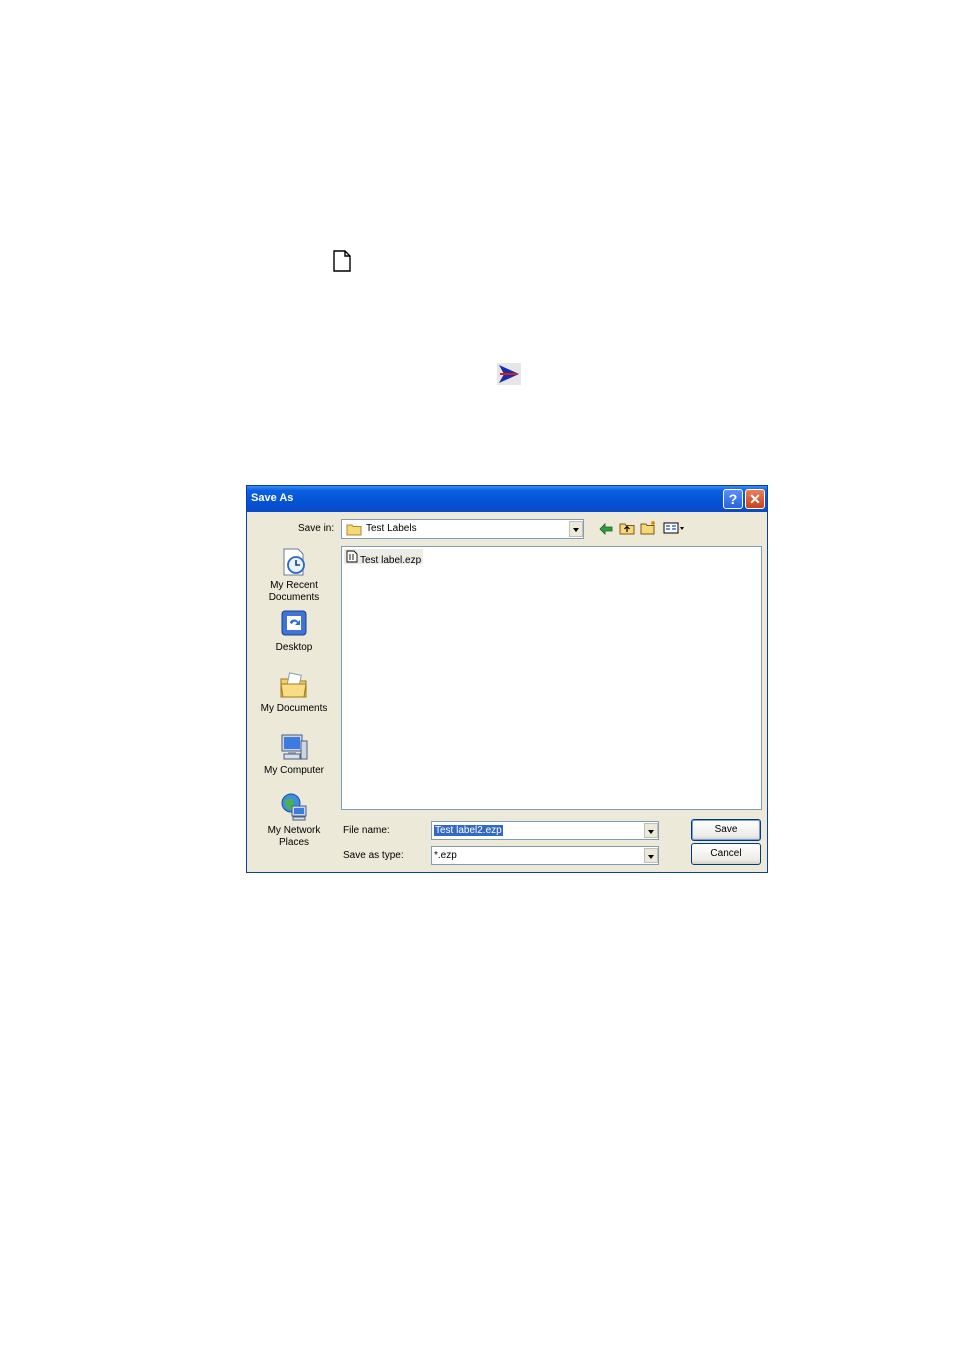  What do you see at coordinates (445, 855) in the screenshot?
I see `save-as-type-value: *.ezp` at bounding box center [445, 855].